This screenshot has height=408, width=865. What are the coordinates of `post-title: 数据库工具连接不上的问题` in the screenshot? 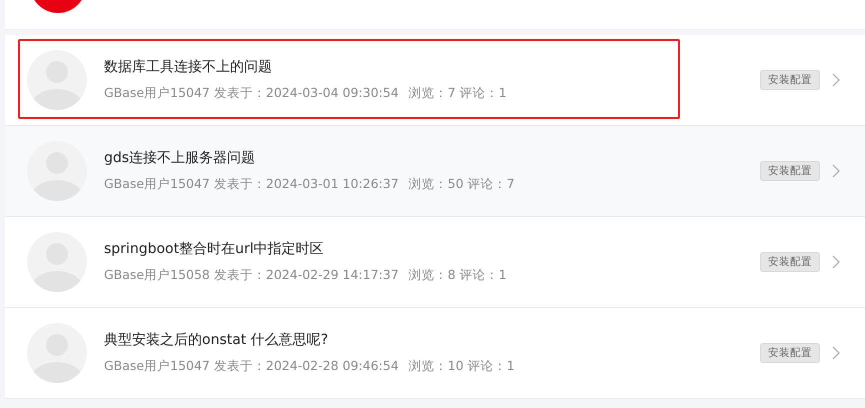 It's located at (432, 67).